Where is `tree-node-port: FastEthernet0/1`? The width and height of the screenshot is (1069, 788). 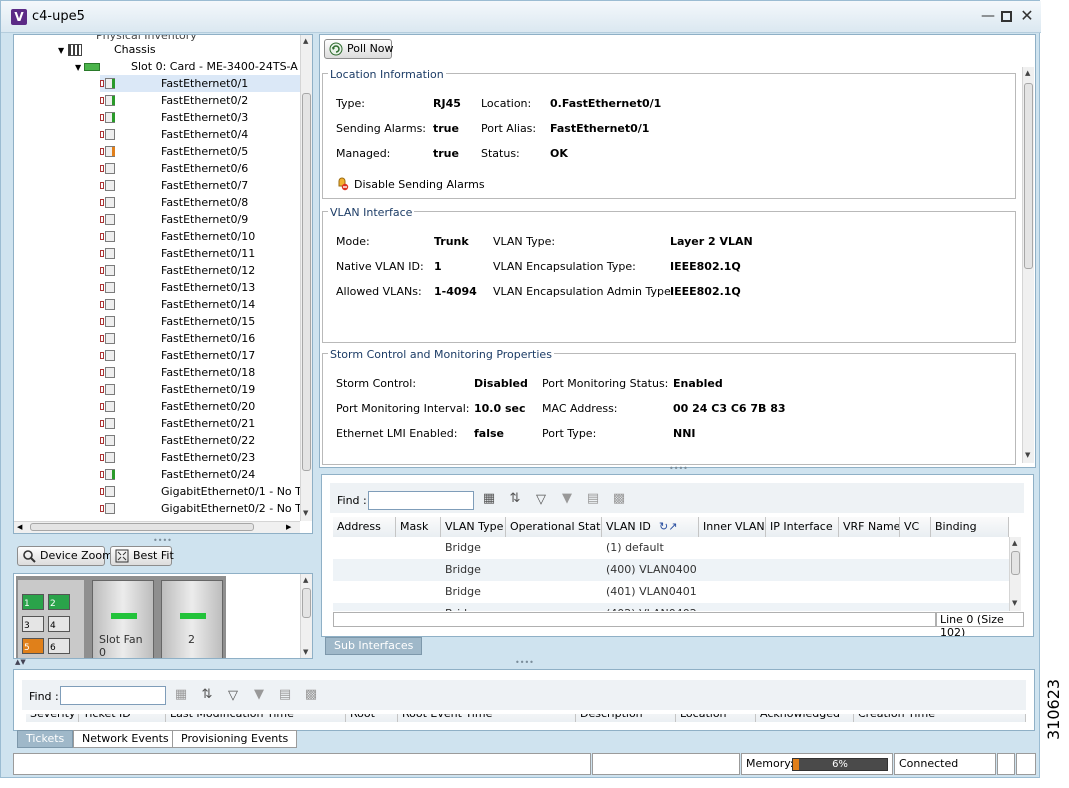
tree-node-port: FastEthernet0/1 is located at coordinates (200, 83).